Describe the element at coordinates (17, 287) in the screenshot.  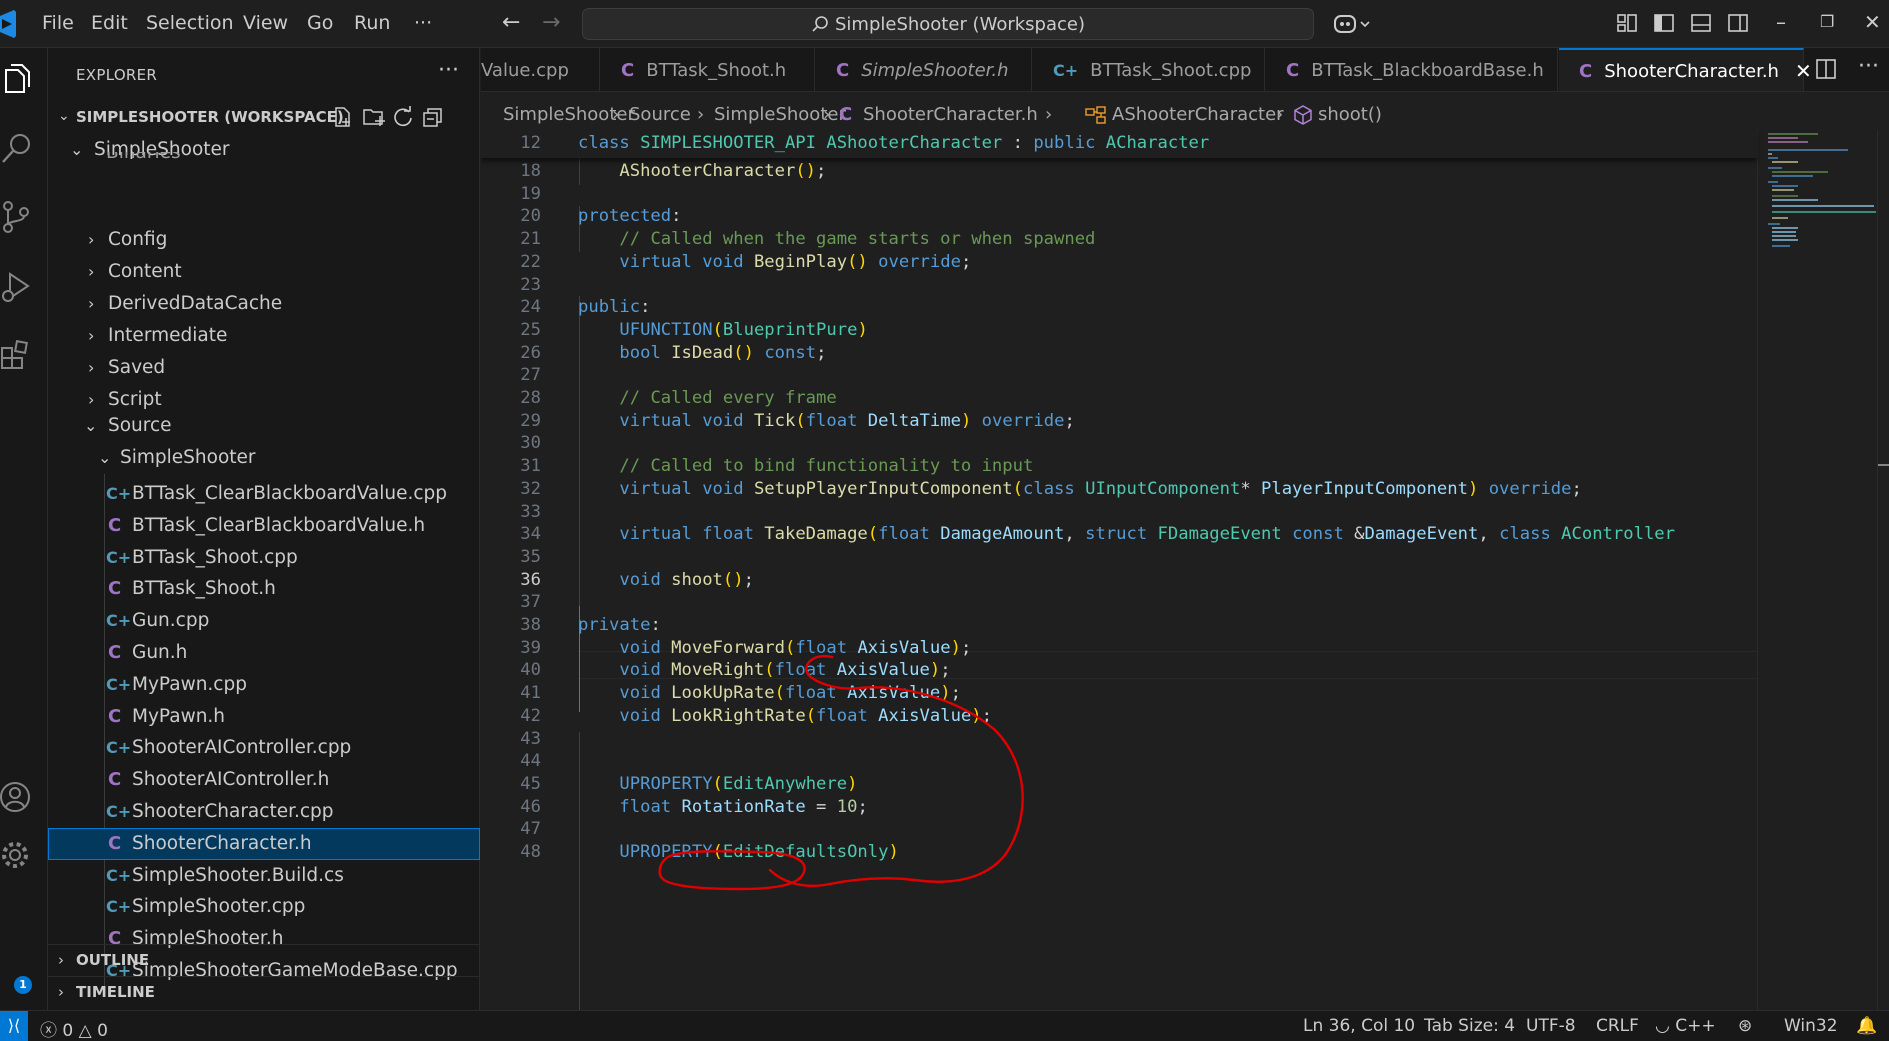
I see `run-debug-icon` at that location.